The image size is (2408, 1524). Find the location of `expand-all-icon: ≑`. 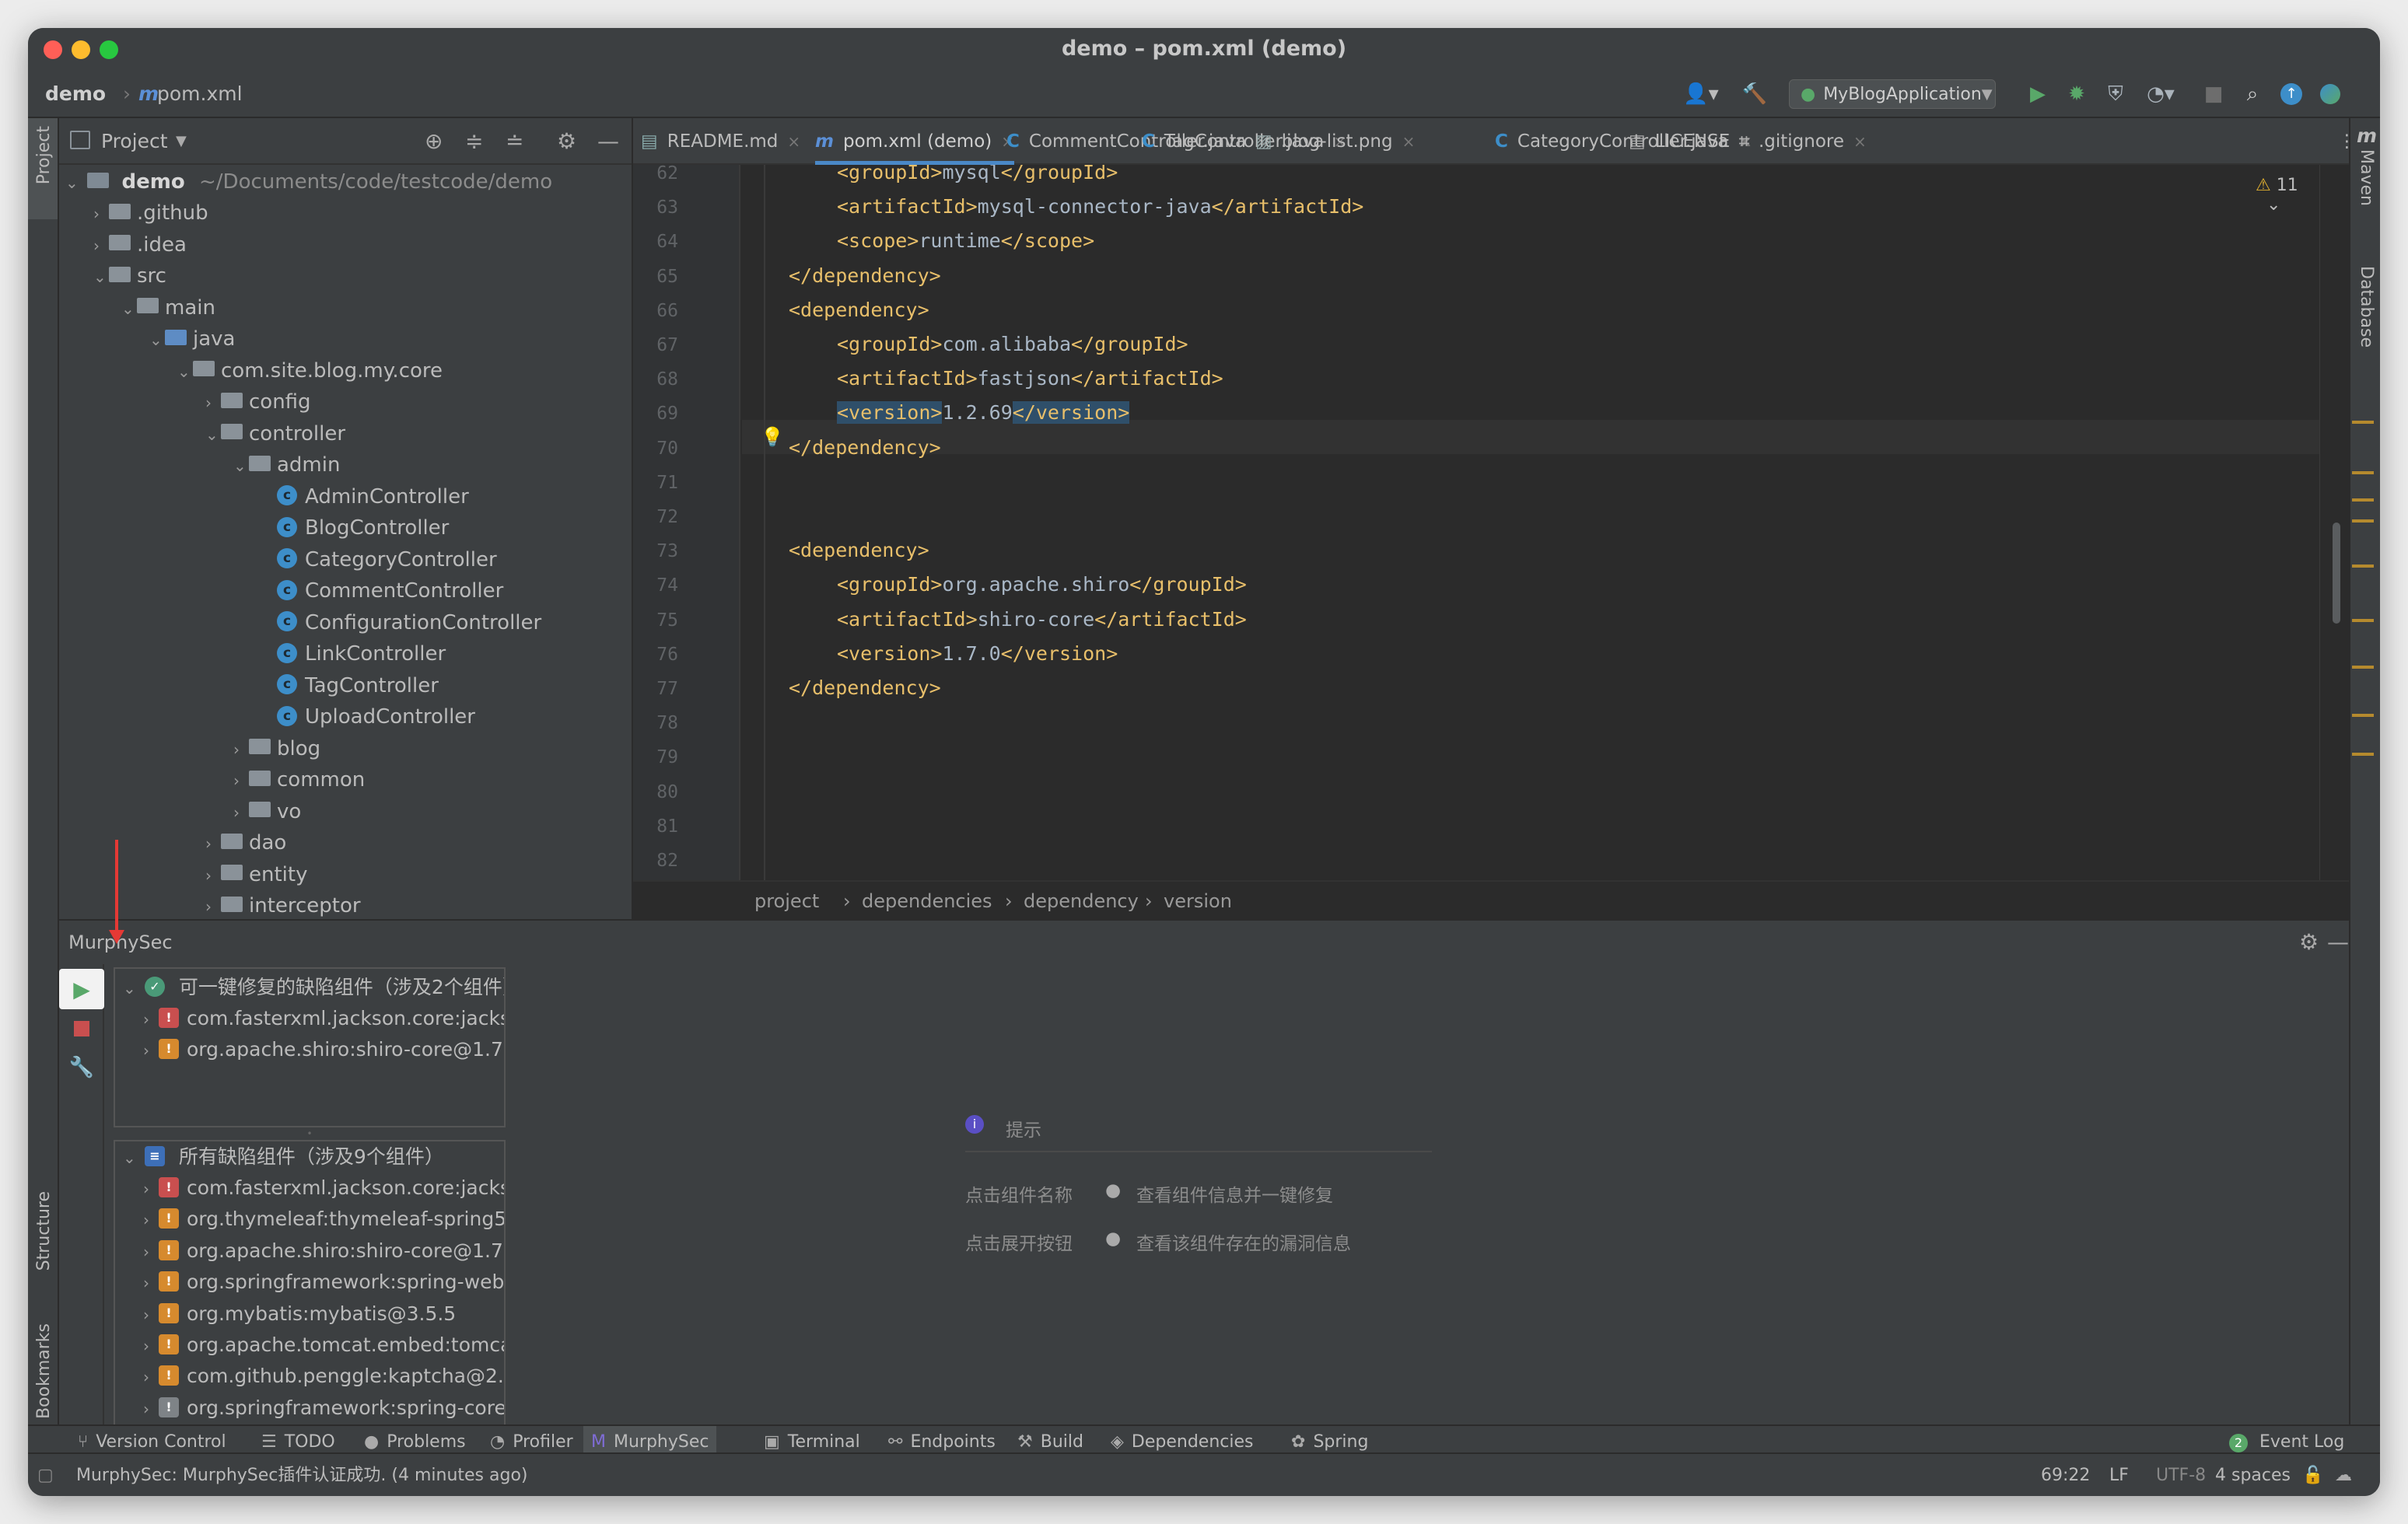

expand-all-icon: ≑ is located at coordinates (474, 141).